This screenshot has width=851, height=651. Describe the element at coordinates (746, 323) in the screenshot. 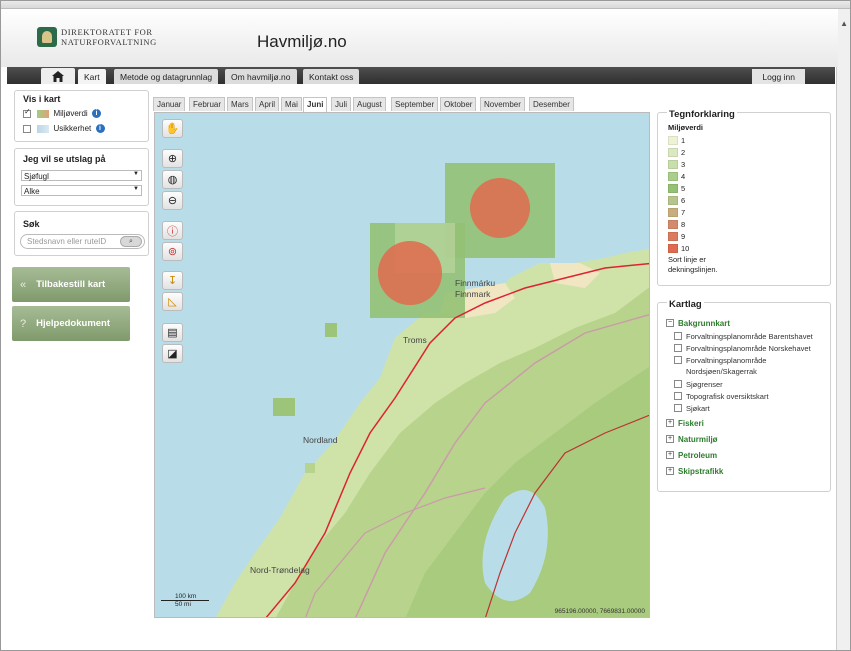

I see `layer-group-bakgrunnkart: − Bakgrunnkart` at that location.